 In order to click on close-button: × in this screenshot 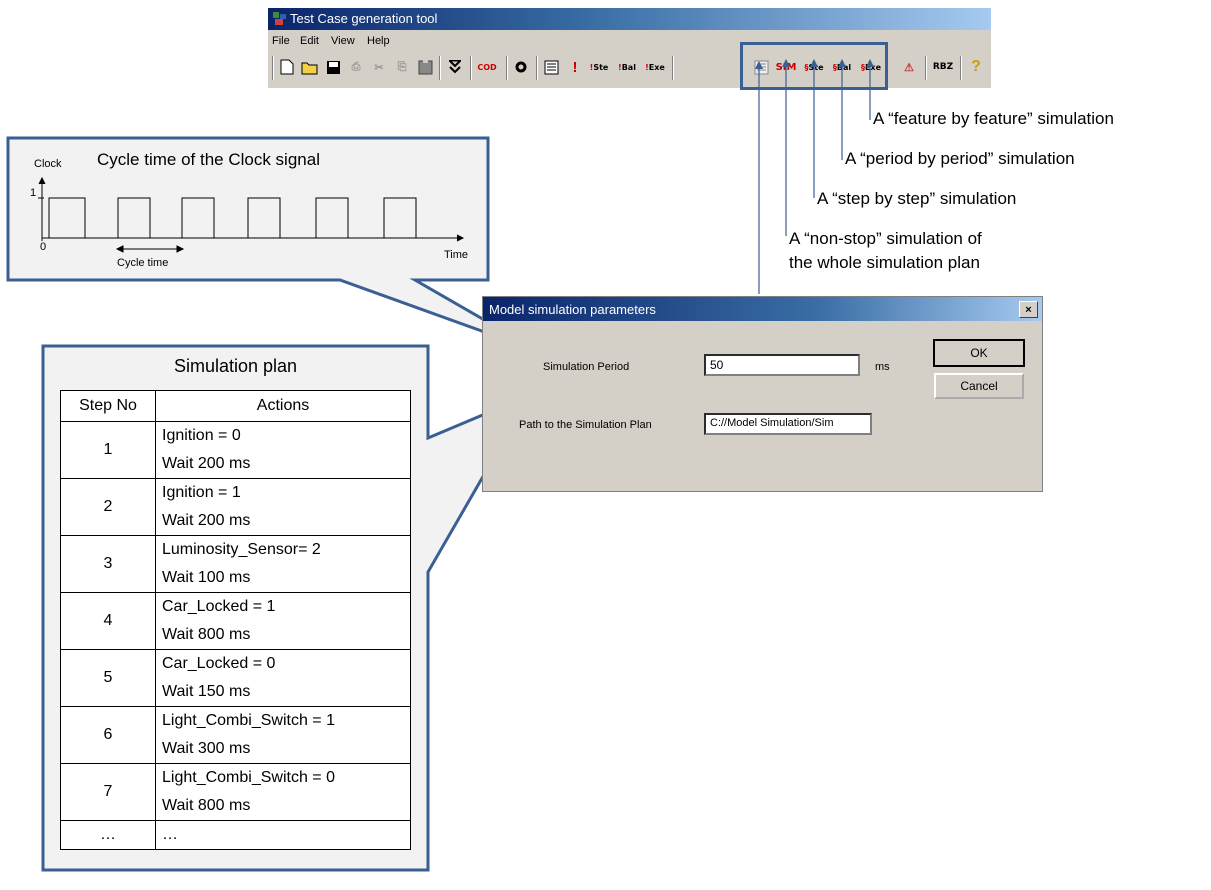, I will do `click(1028, 309)`.